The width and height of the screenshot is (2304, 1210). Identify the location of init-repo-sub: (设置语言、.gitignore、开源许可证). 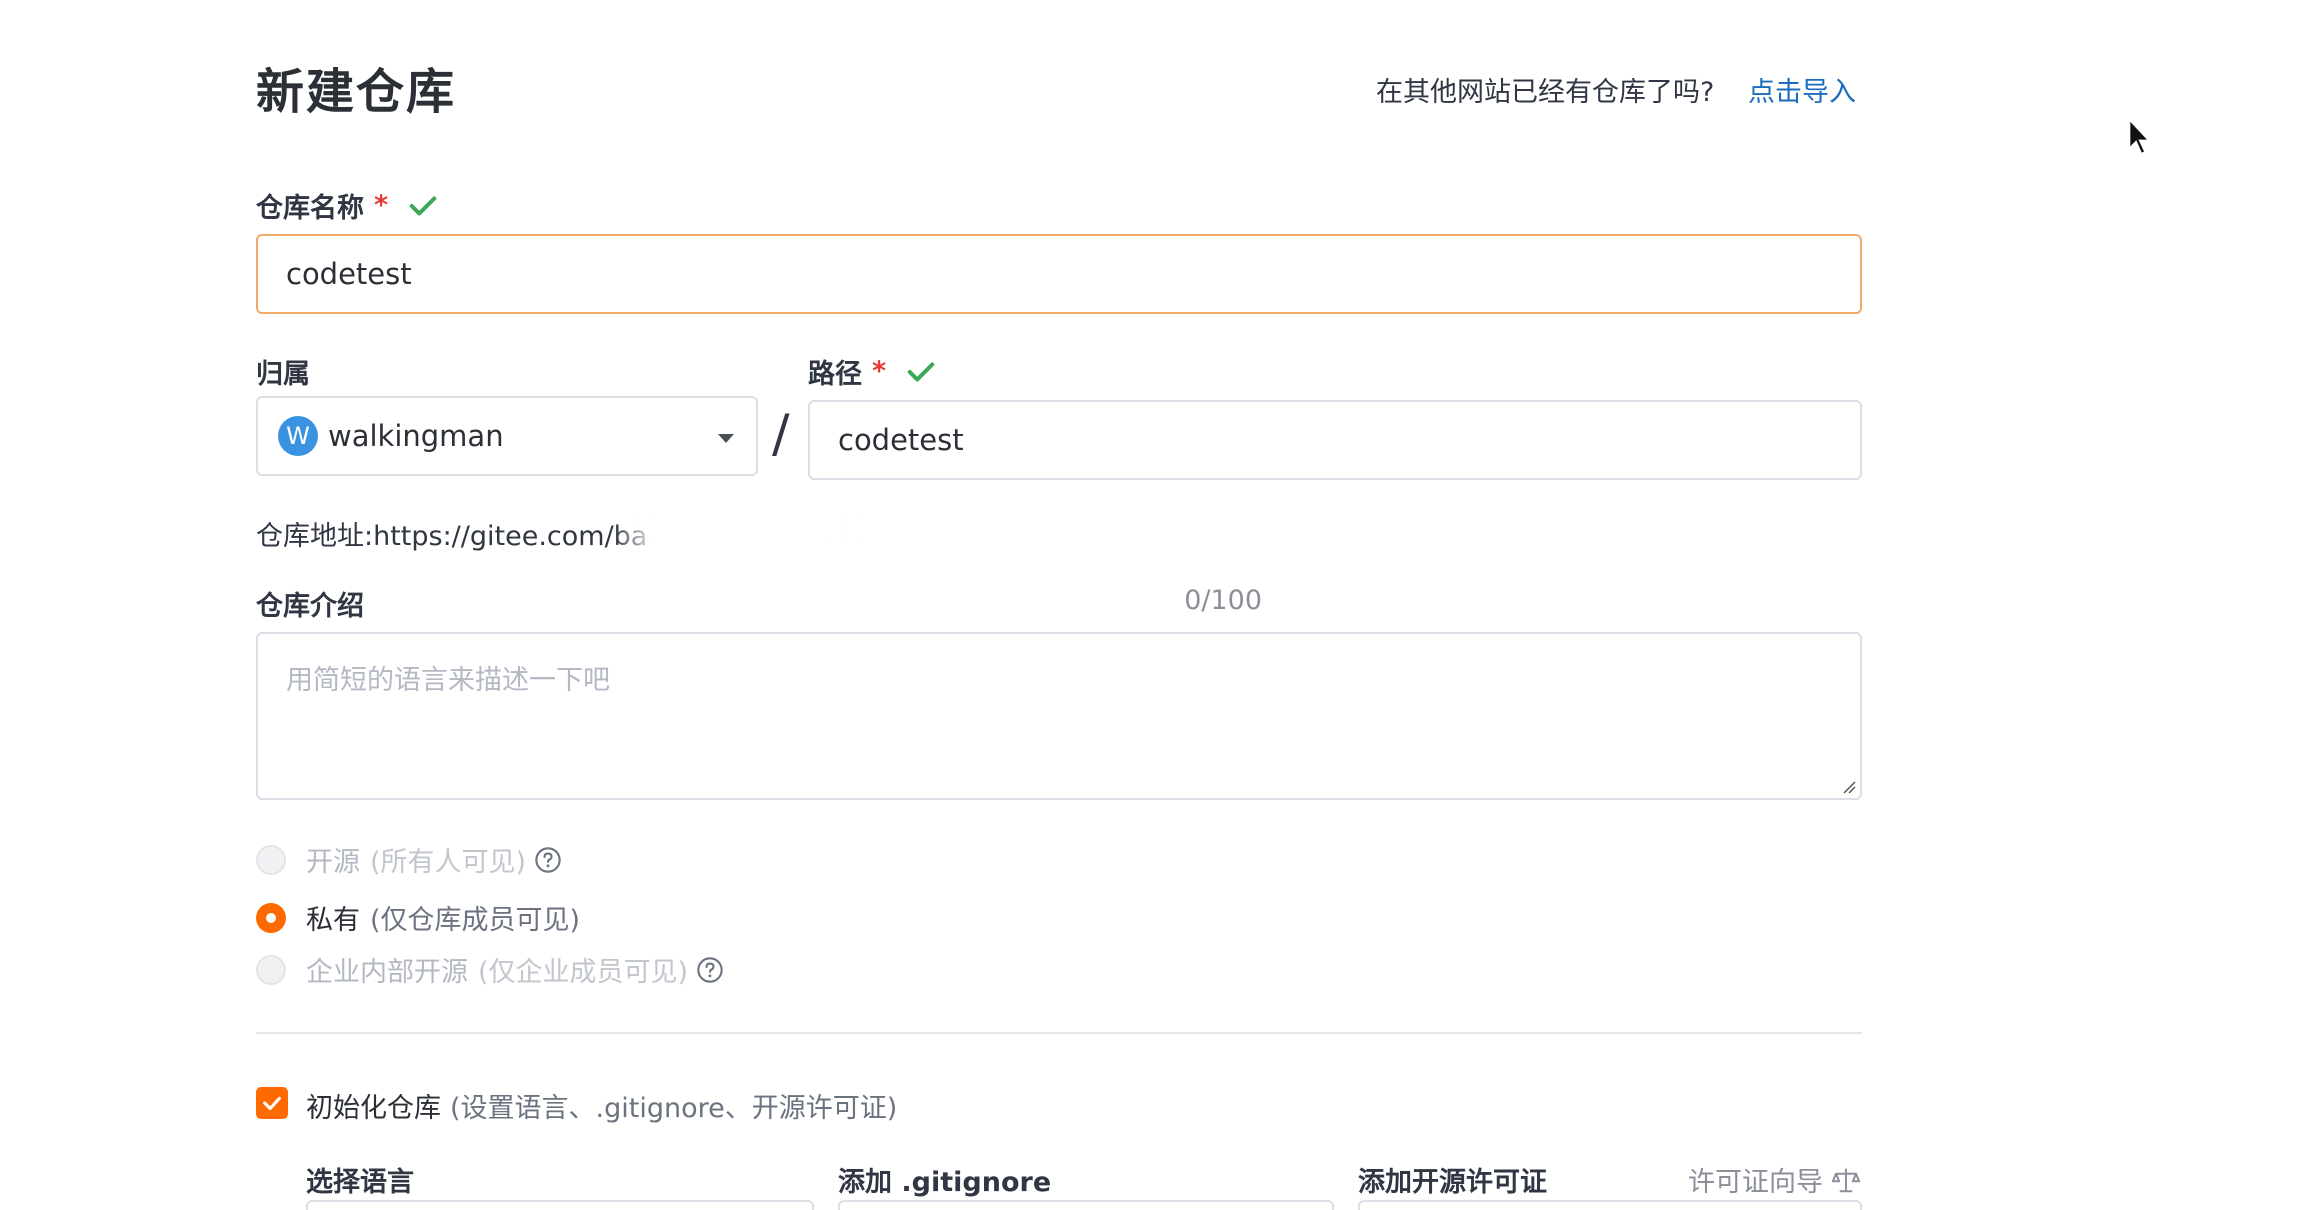
(674, 1108).